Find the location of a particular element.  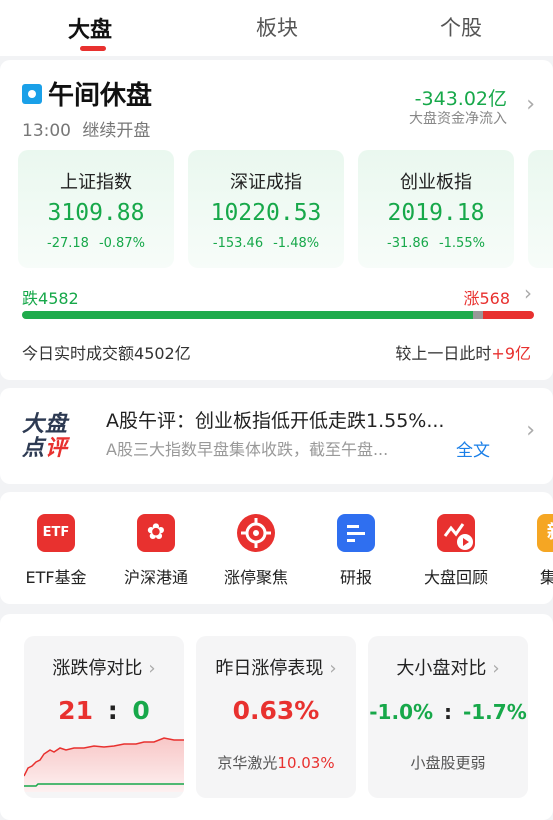

index-value: 10220.53 is located at coordinates (266, 213).